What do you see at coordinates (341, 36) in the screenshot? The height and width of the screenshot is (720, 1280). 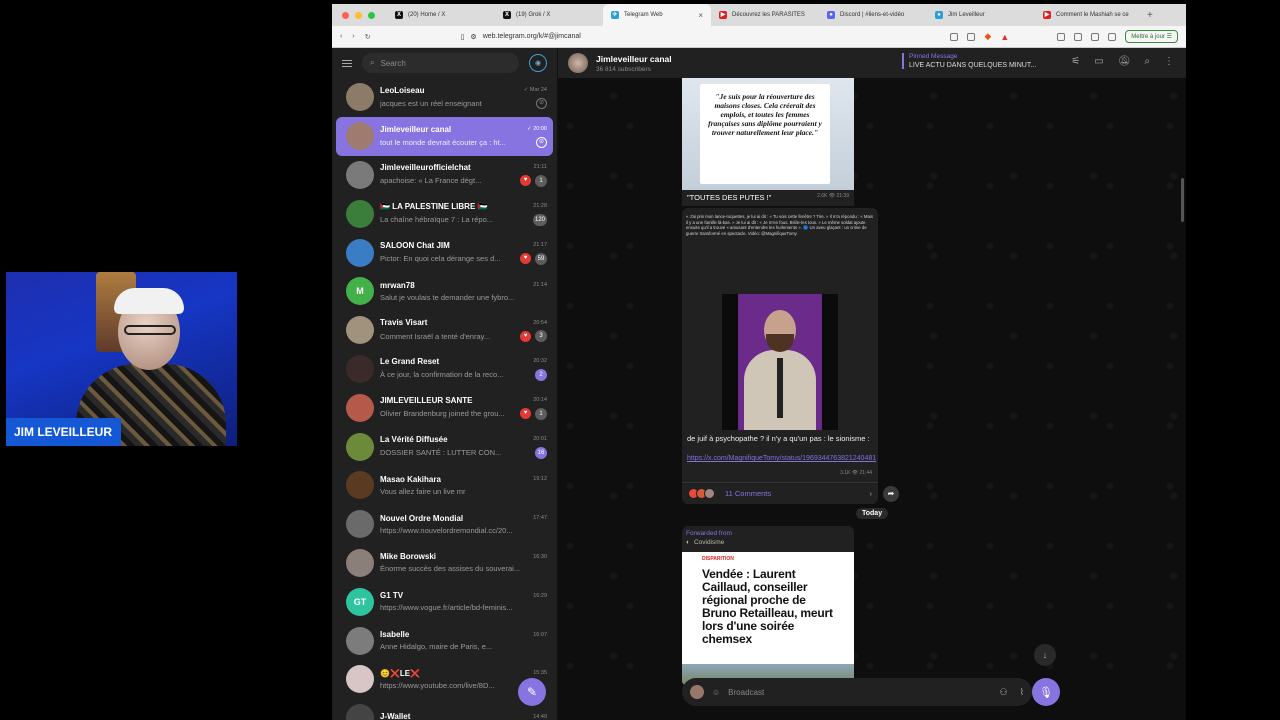 I see `back-icon: ‹` at bounding box center [341, 36].